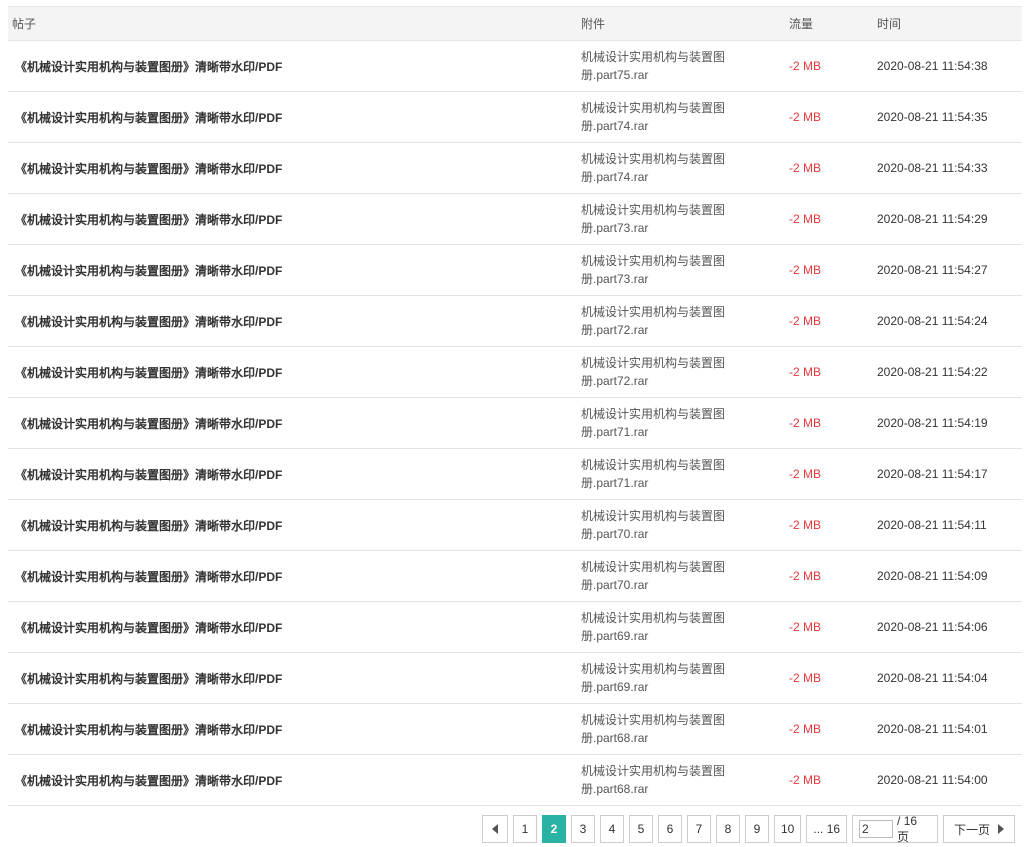 This screenshot has height=847, width=1024. I want to click on page-button: 10, so click(788, 829).